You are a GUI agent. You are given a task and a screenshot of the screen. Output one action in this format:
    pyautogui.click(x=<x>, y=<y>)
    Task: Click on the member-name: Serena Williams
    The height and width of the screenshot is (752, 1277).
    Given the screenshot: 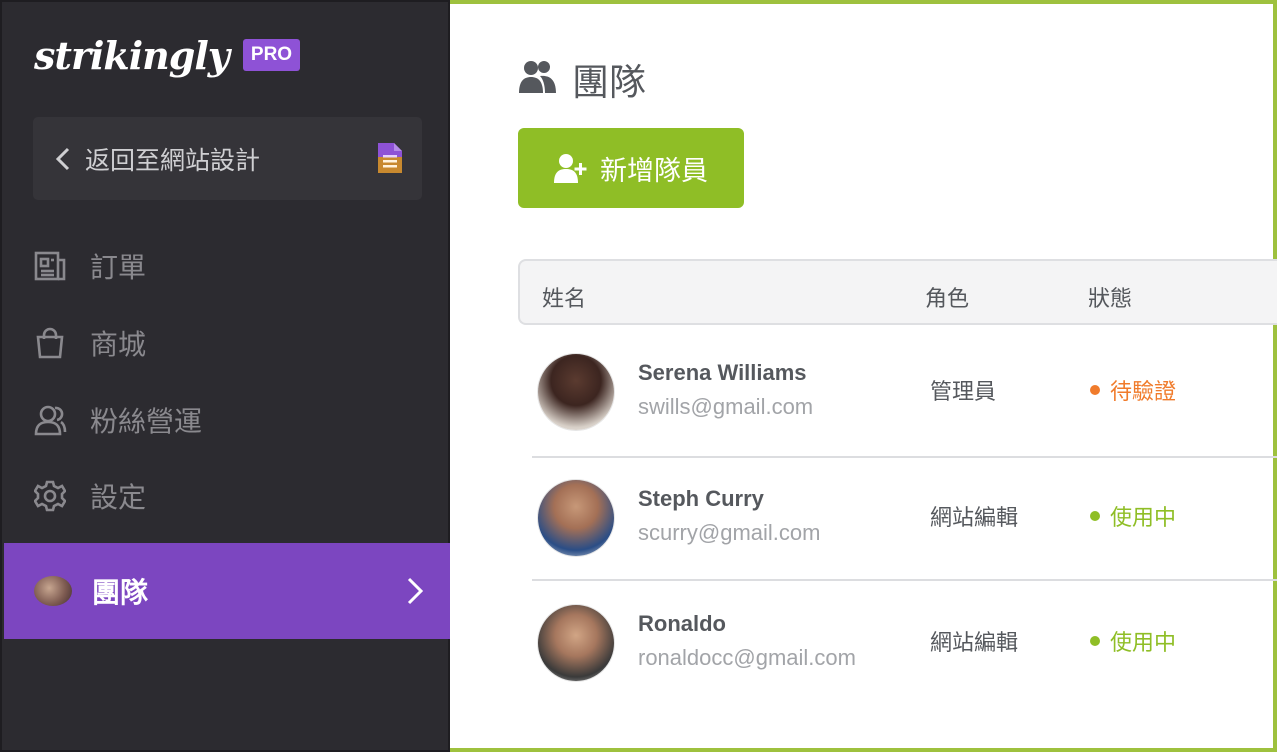 What is the action you would take?
    pyautogui.click(x=722, y=372)
    